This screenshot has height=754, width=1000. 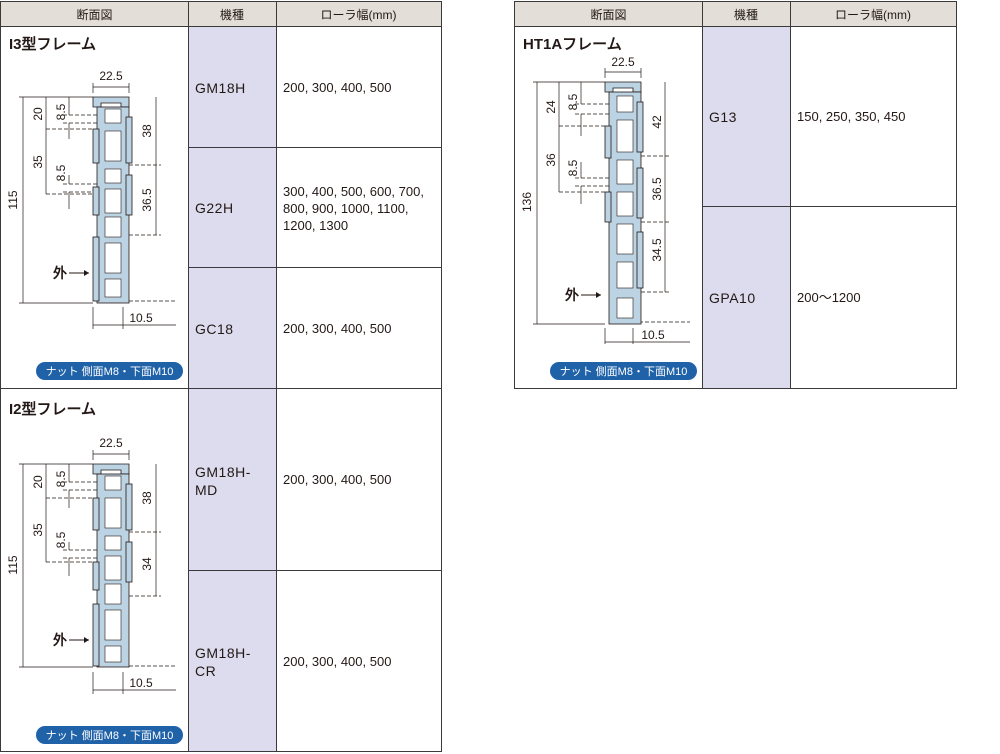 I want to click on ht1a-frame-title: HT1Aフレーム, so click(x=572, y=44).